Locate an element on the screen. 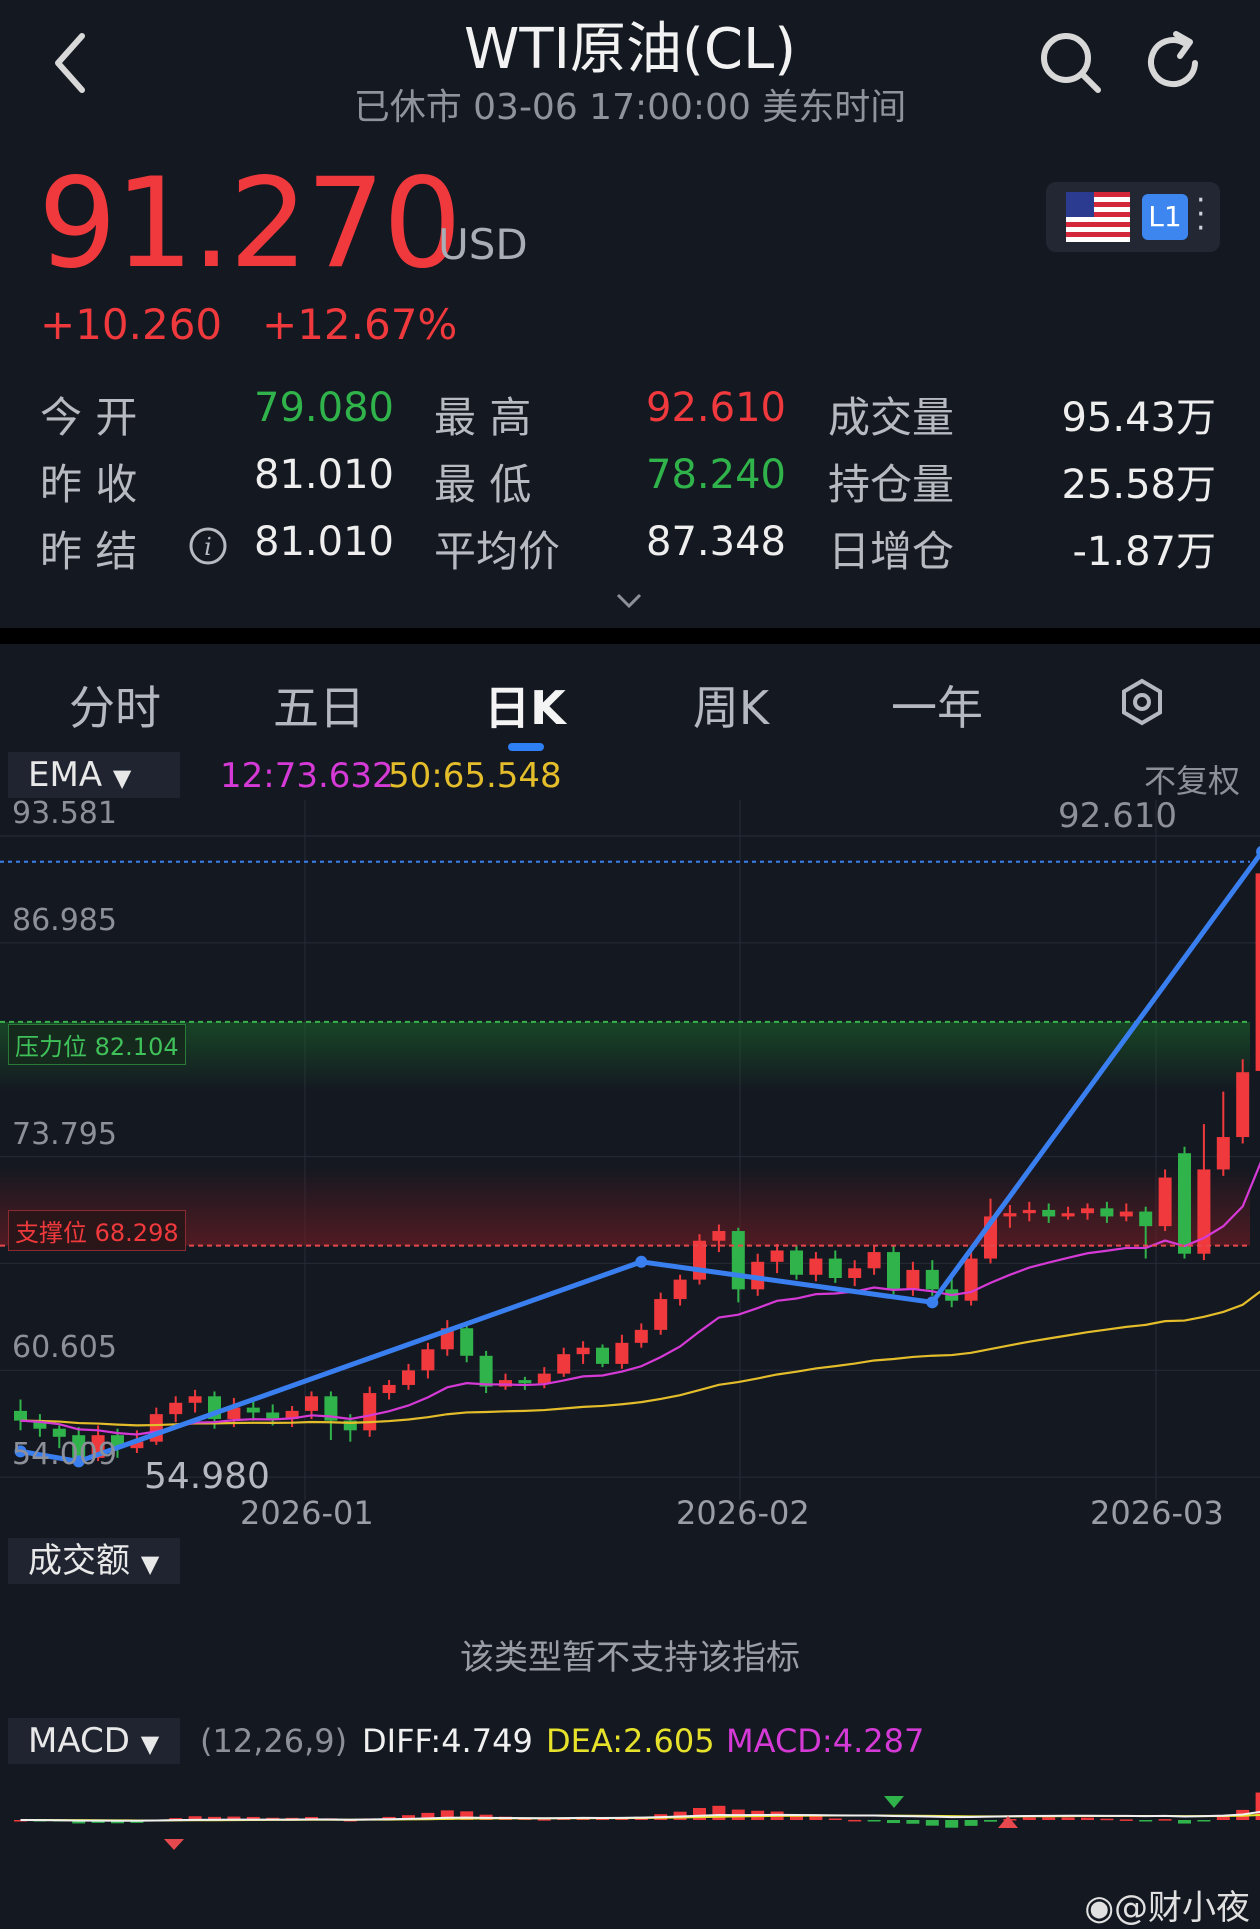  macd-dropdown-label: MACD is located at coordinates (79, 1741).